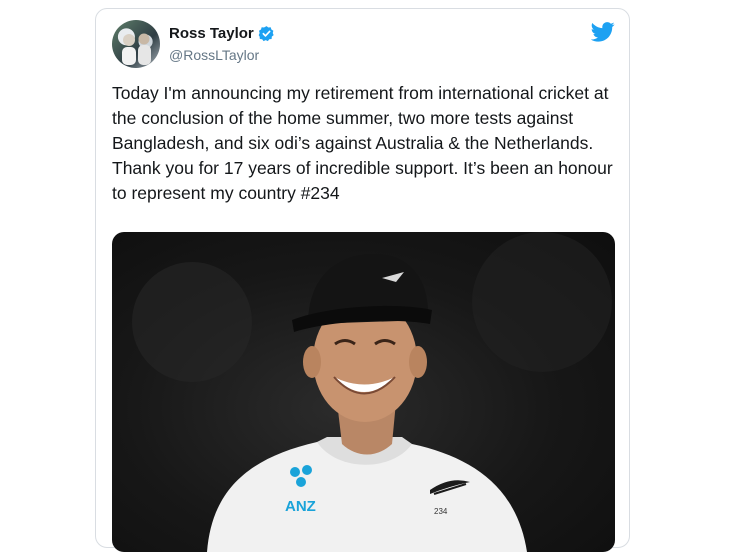  What do you see at coordinates (602, 32) in the screenshot?
I see `twitter-bird-icon` at bounding box center [602, 32].